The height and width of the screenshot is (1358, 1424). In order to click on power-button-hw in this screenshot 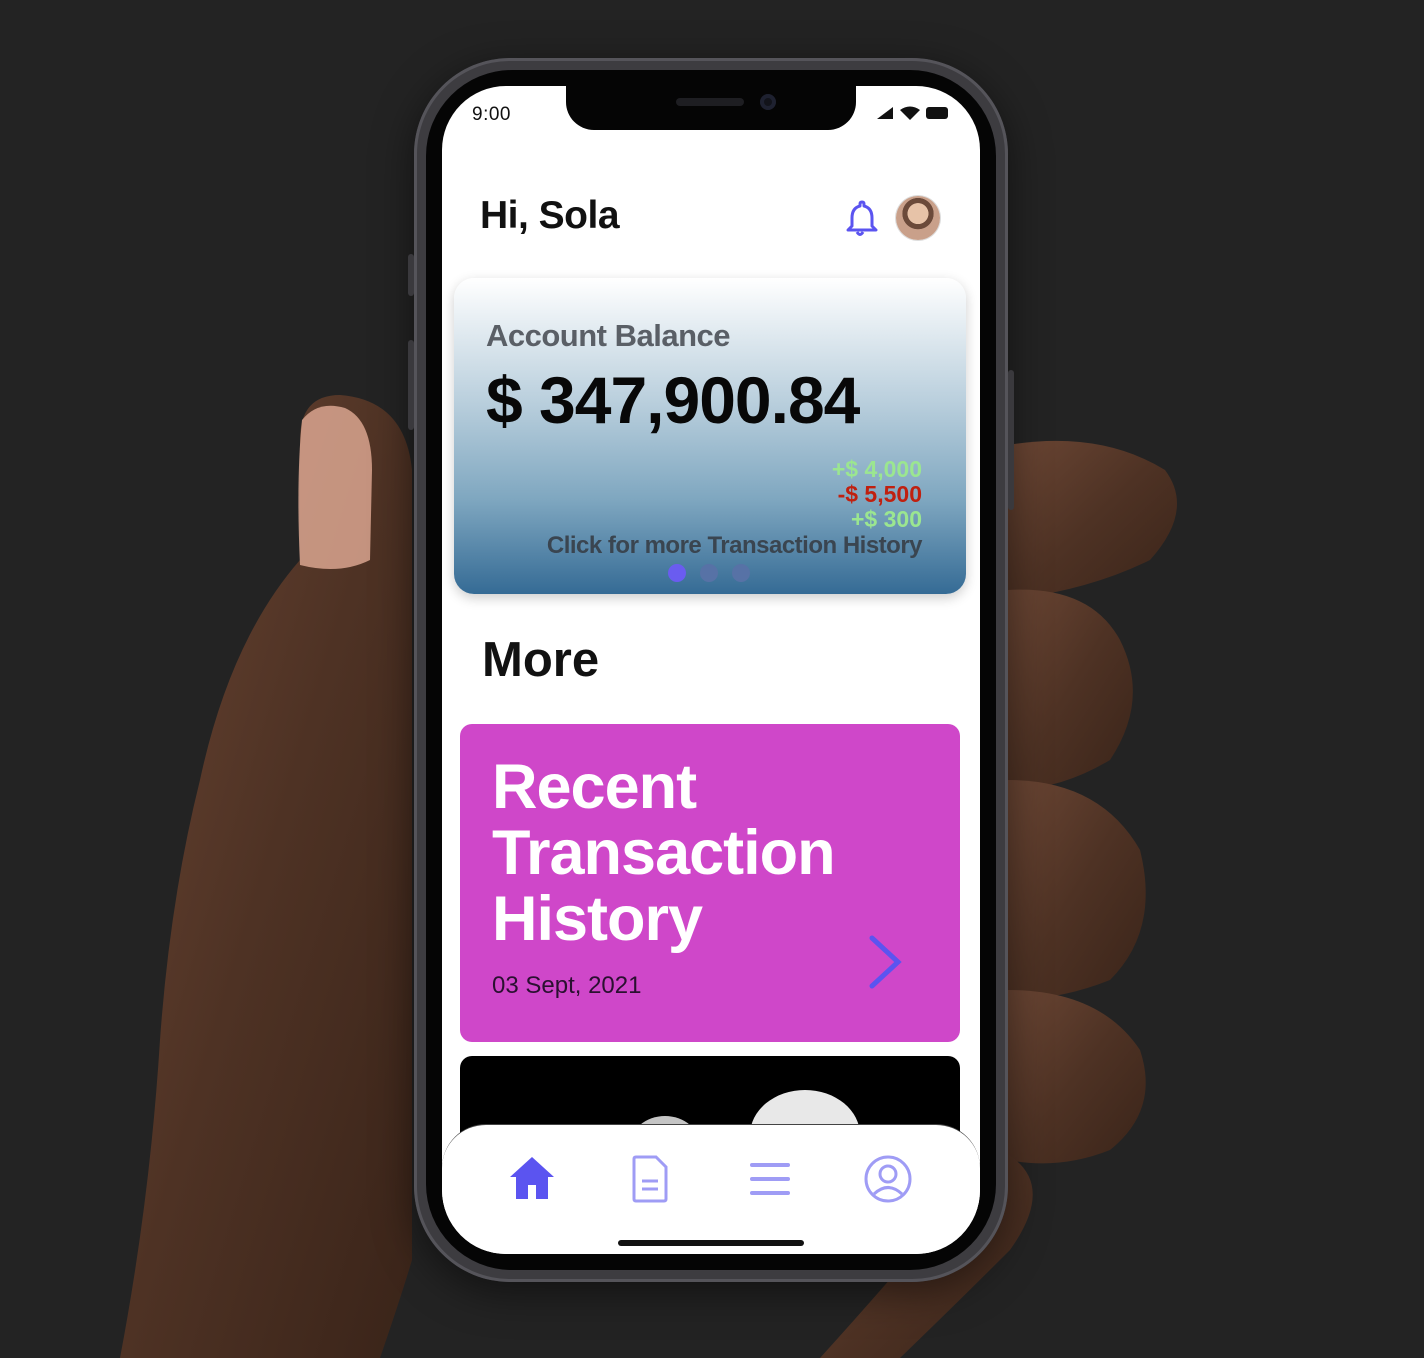, I will do `click(1011, 440)`.